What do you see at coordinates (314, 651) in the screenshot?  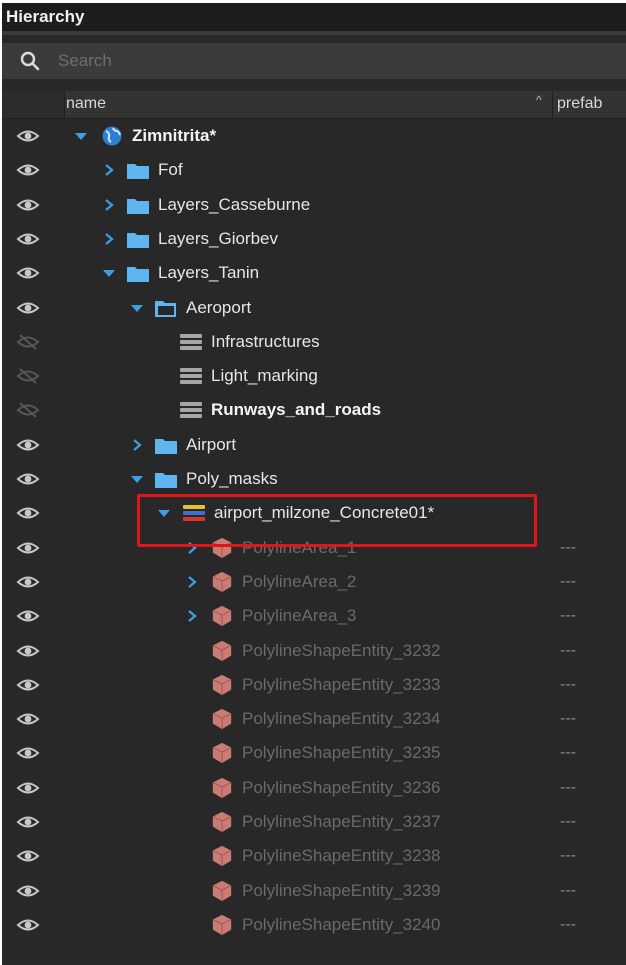 I see `tree-row: PolylineShapeEntity_3232 ---` at bounding box center [314, 651].